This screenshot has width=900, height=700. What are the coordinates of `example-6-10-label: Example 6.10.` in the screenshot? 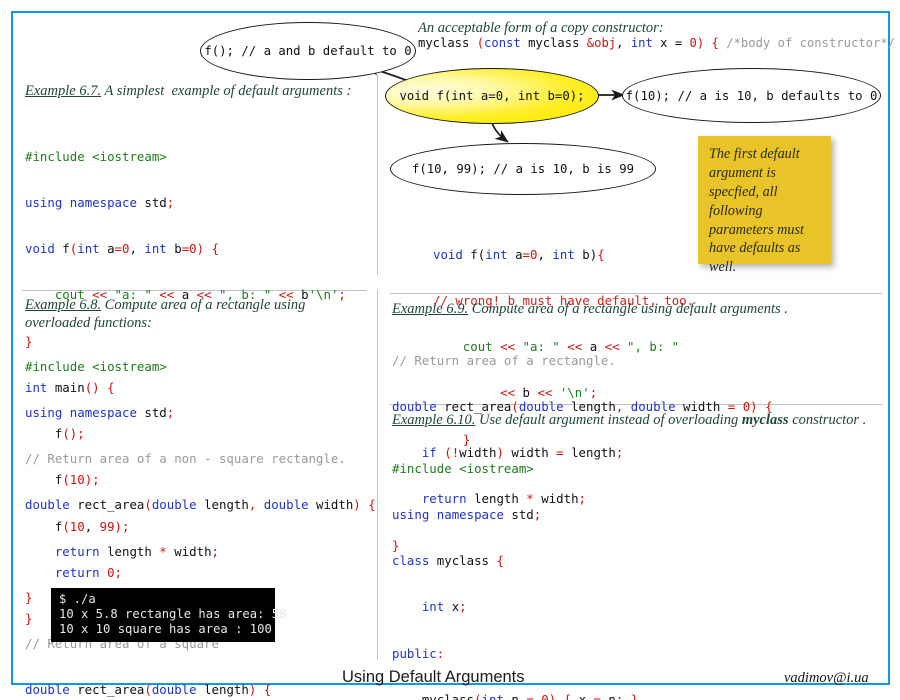 It's located at (434, 420).